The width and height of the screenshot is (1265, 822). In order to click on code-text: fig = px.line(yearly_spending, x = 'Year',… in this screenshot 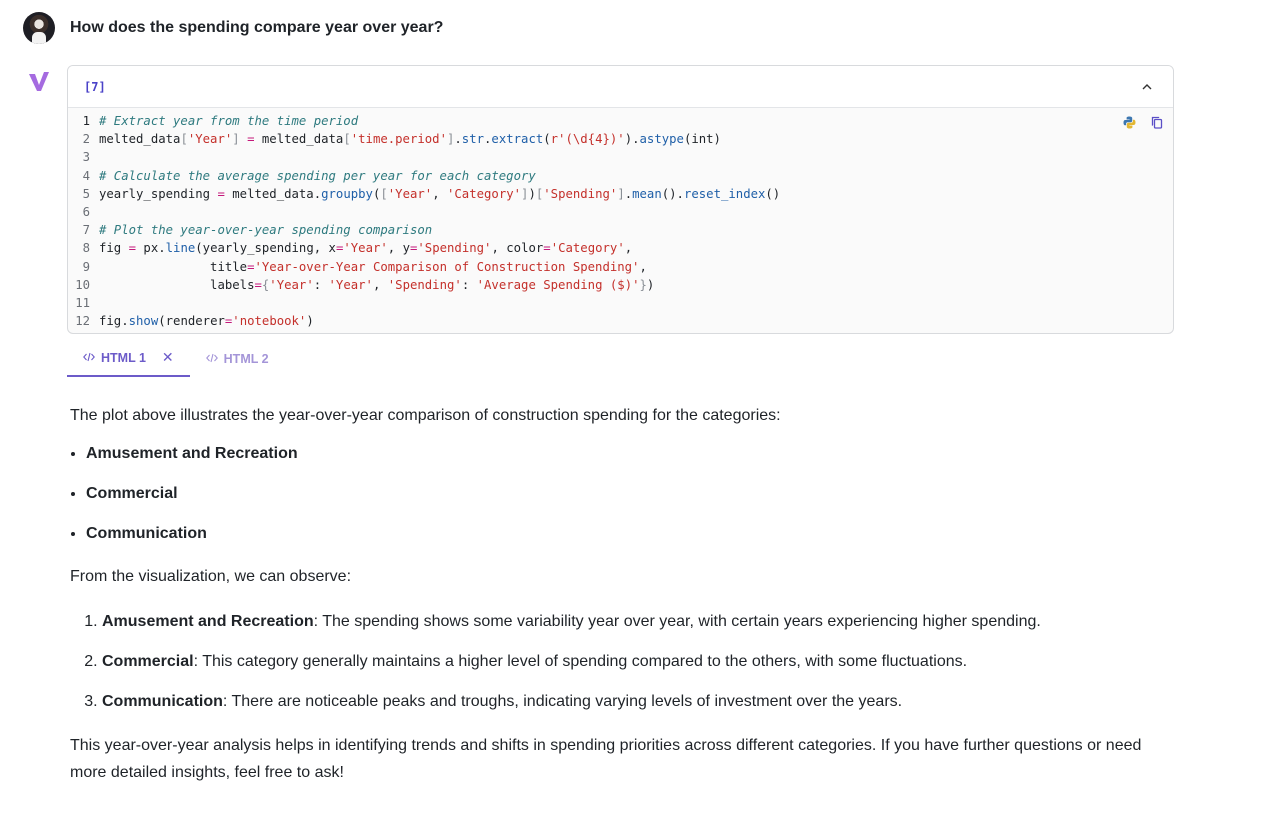, I will do `click(365, 248)`.